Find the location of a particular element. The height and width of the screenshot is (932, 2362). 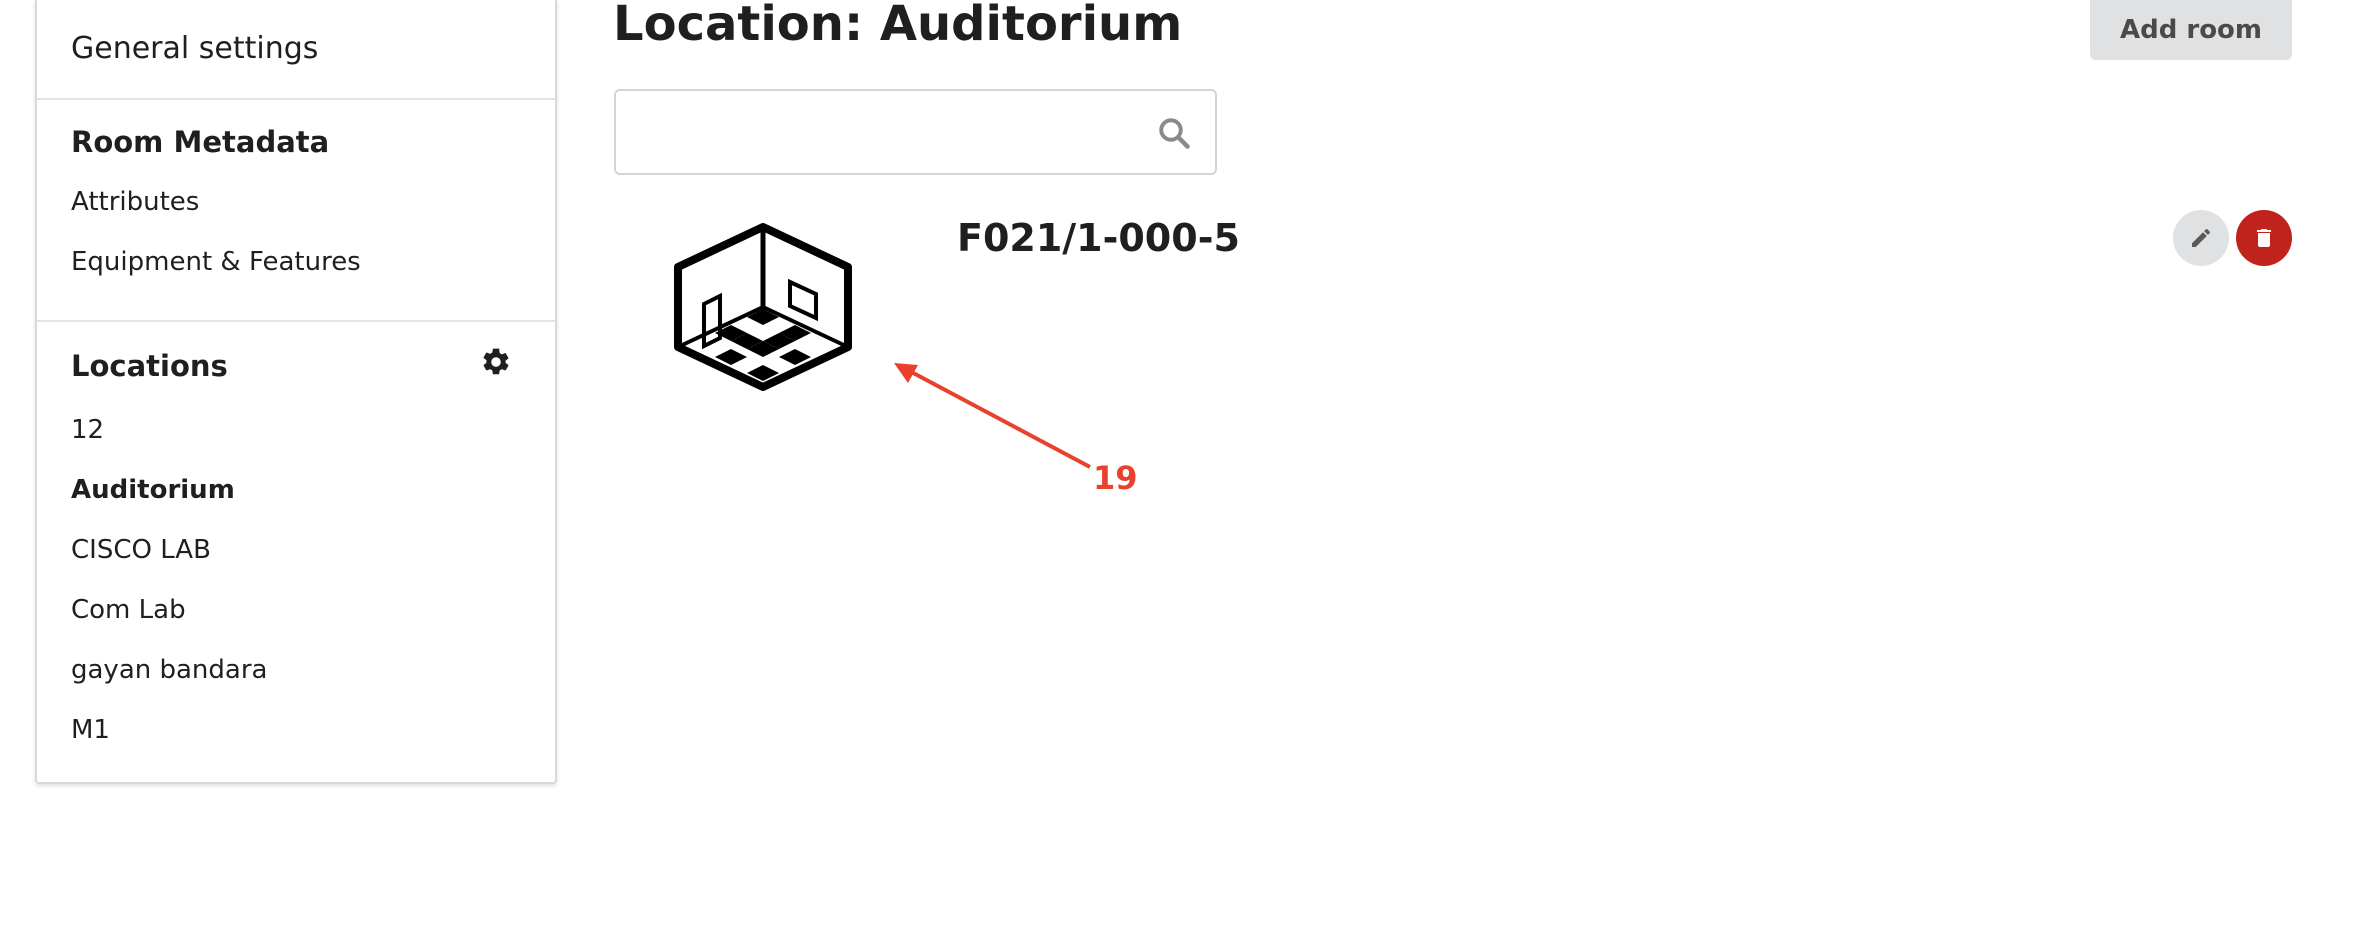

search-icon is located at coordinates (1174, 133).